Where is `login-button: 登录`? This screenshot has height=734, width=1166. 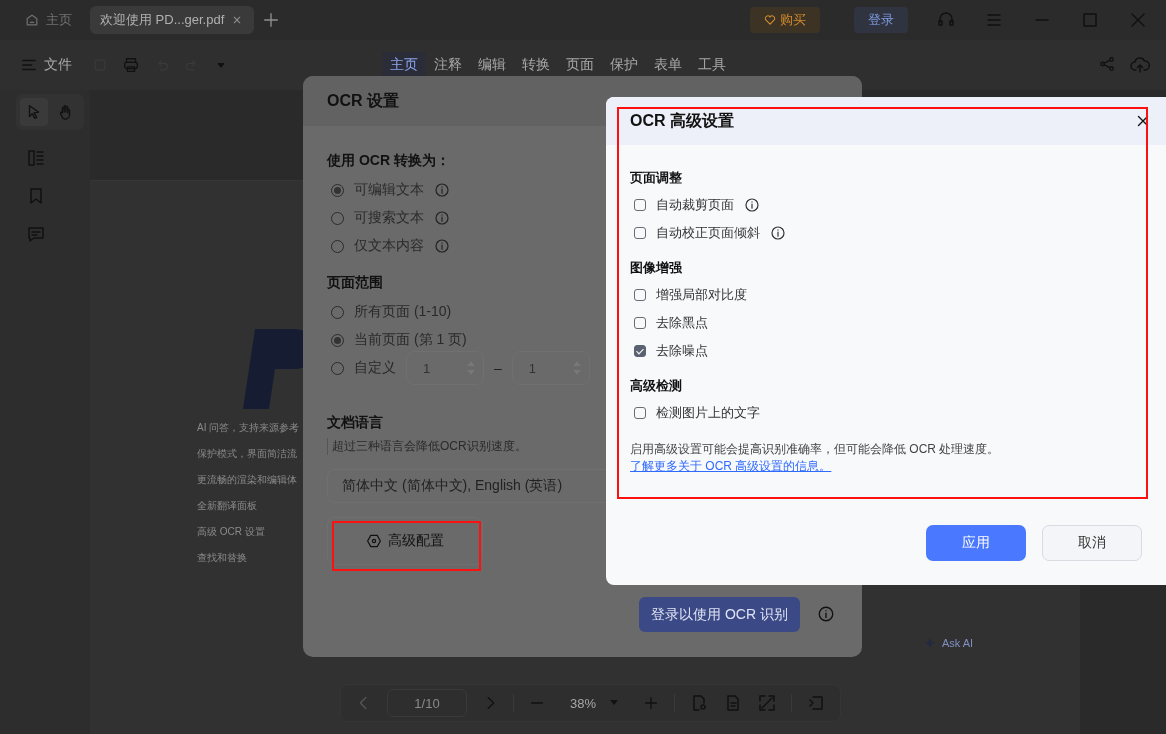 login-button: 登录 is located at coordinates (881, 20).